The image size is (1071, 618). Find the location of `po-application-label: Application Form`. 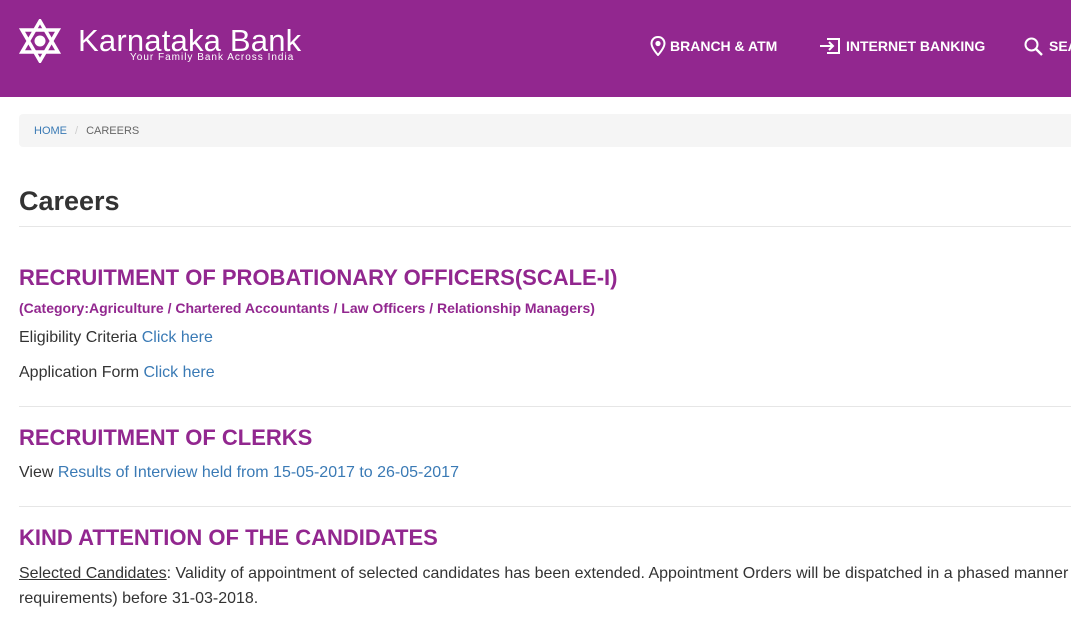

po-application-label: Application Form is located at coordinates (81, 372).